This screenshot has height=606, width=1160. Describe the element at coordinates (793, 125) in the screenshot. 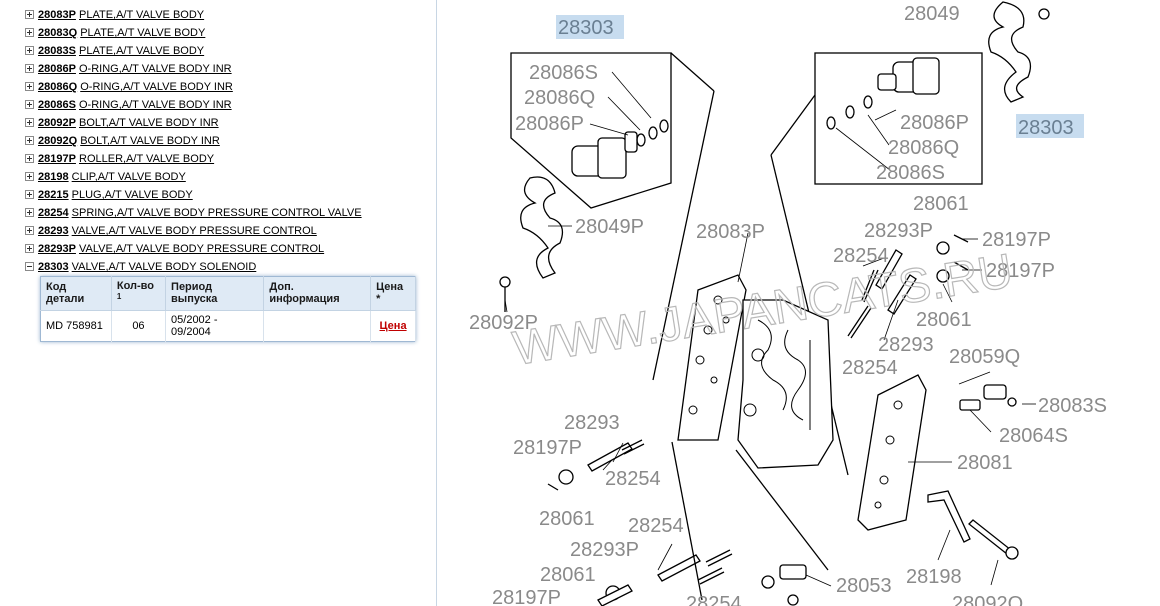

I see `leader-line` at that location.